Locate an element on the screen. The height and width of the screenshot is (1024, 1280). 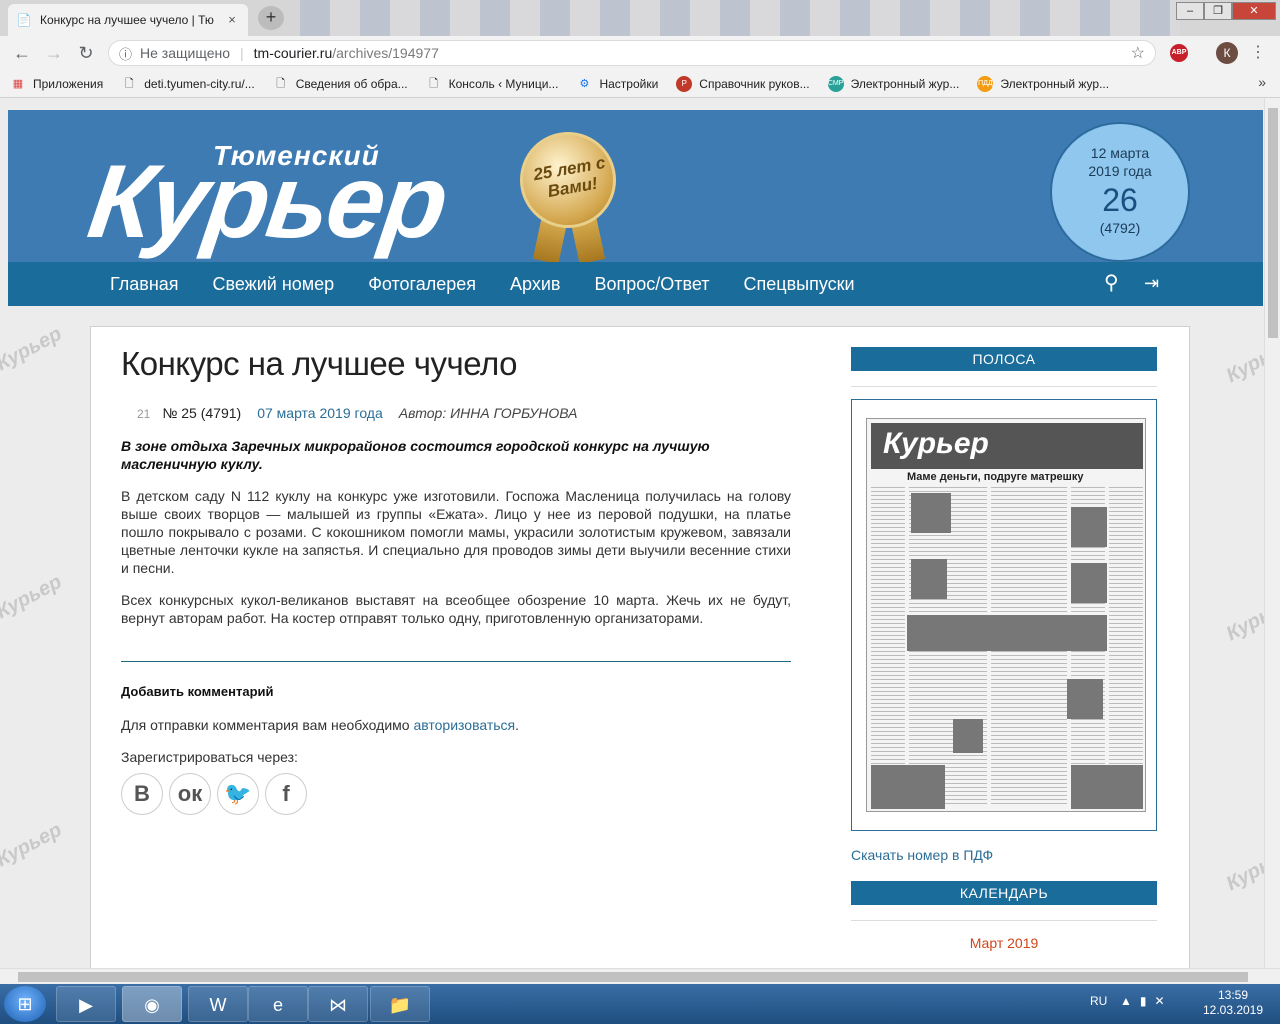
nav-latest-issue: Свежий номер is located at coordinates (274, 284).